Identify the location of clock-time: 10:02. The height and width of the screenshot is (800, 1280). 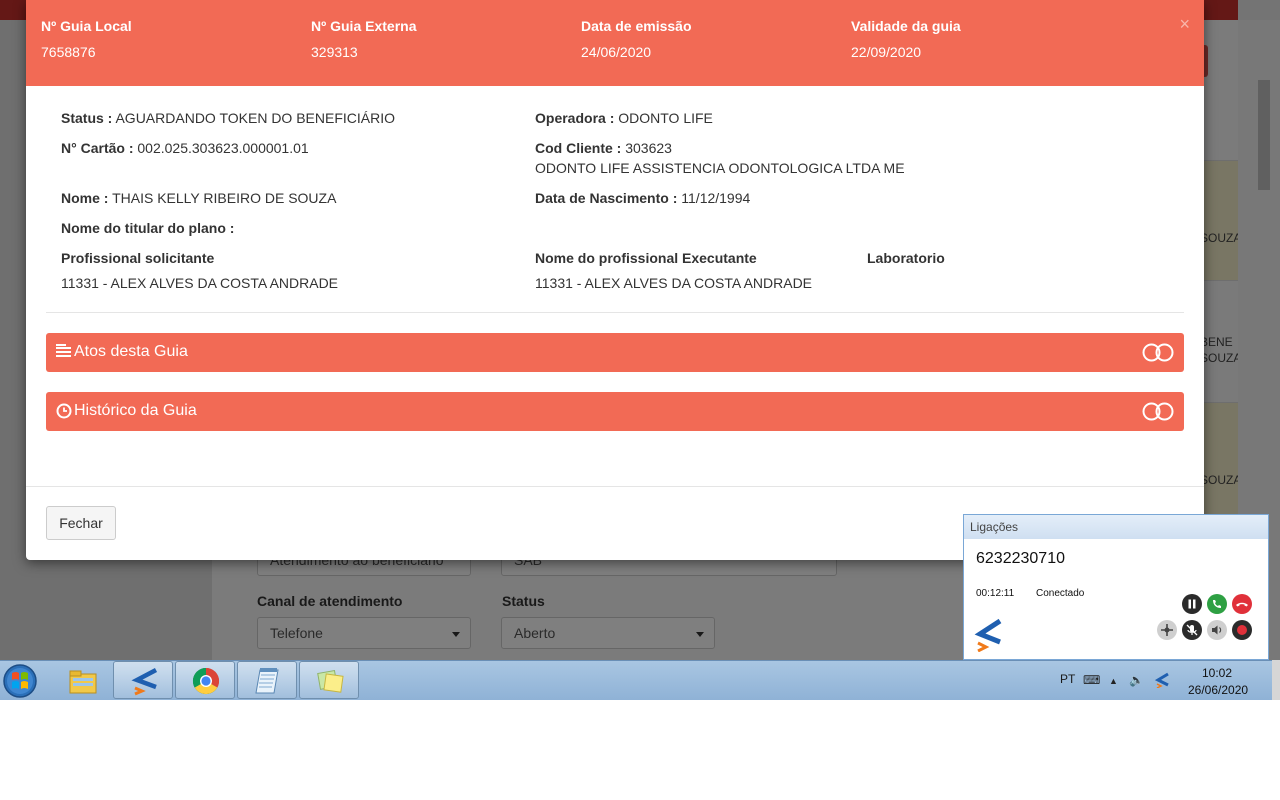
(1217, 673).